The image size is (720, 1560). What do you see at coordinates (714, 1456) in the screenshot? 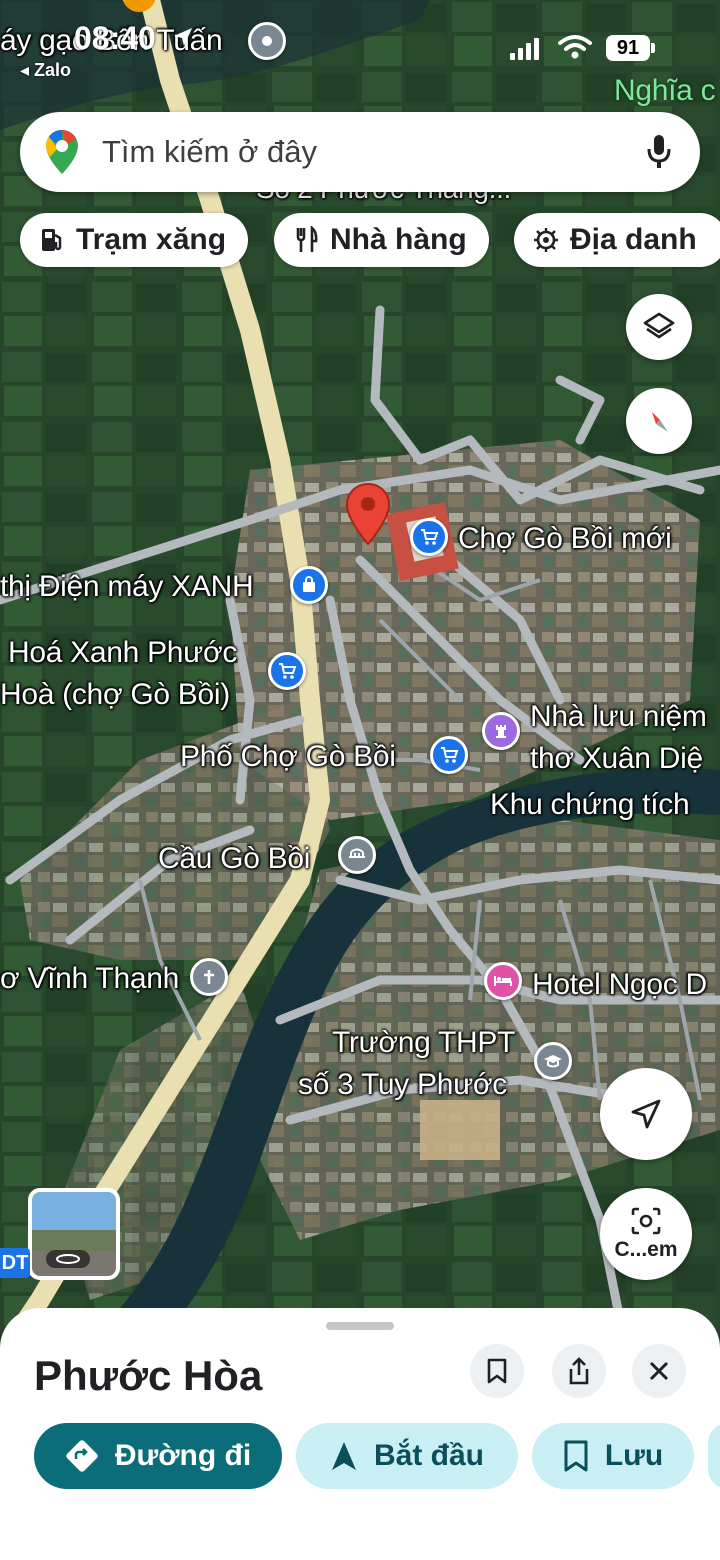
I see `more-actions-button` at bounding box center [714, 1456].